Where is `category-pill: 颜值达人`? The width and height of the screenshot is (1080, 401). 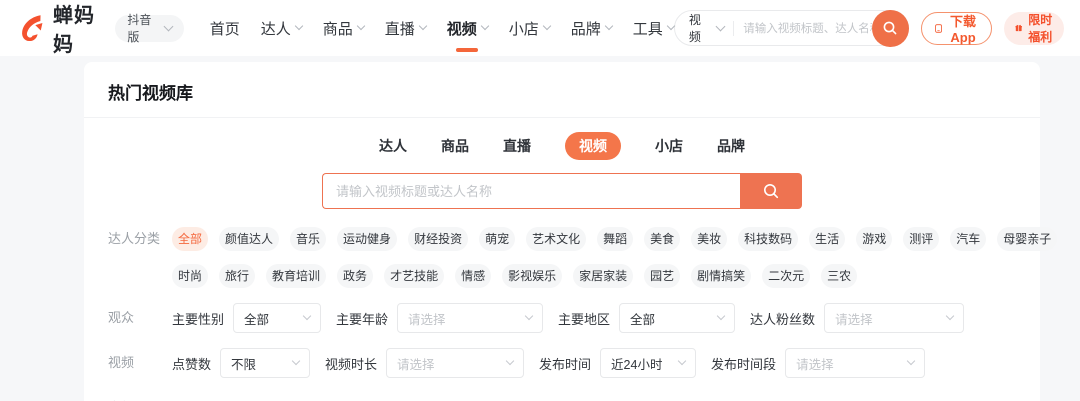 category-pill: 颜值达人 is located at coordinates (249, 239).